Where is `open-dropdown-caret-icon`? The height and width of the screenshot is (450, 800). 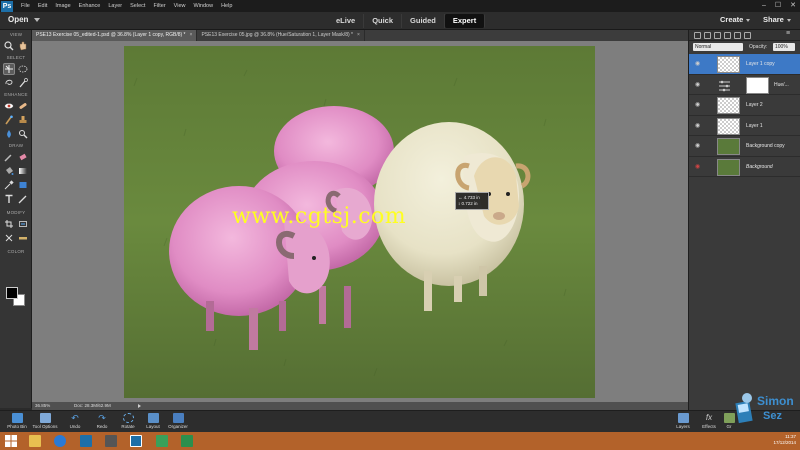 open-dropdown-caret-icon is located at coordinates (37, 20).